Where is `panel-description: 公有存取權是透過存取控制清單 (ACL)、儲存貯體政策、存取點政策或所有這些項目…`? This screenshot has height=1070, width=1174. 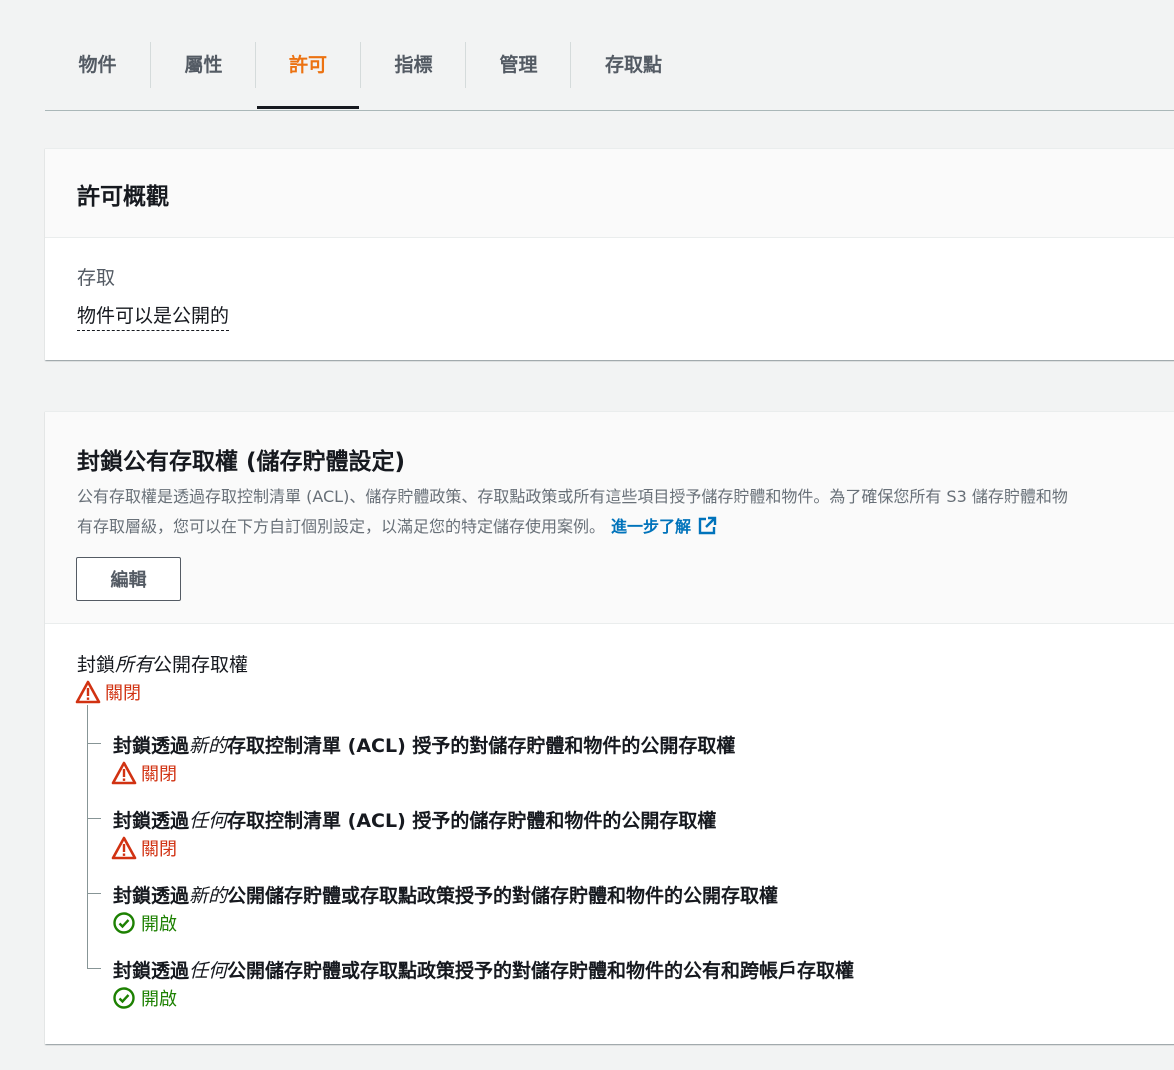 panel-description: 公有存取權是透過存取控制清單 (ACL)、儲存貯體政策、存取點政策或所有這些項目… is located at coordinates (625, 512).